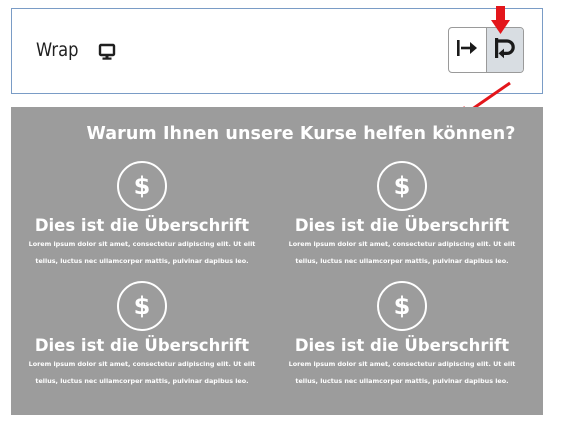 The image size is (564, 428). What do you see at coordinates (301, 134) in the screenshot?
I see `section-title: Warum Ihnen unsere Kurse helfen können?` at bounding box center [301, 134].